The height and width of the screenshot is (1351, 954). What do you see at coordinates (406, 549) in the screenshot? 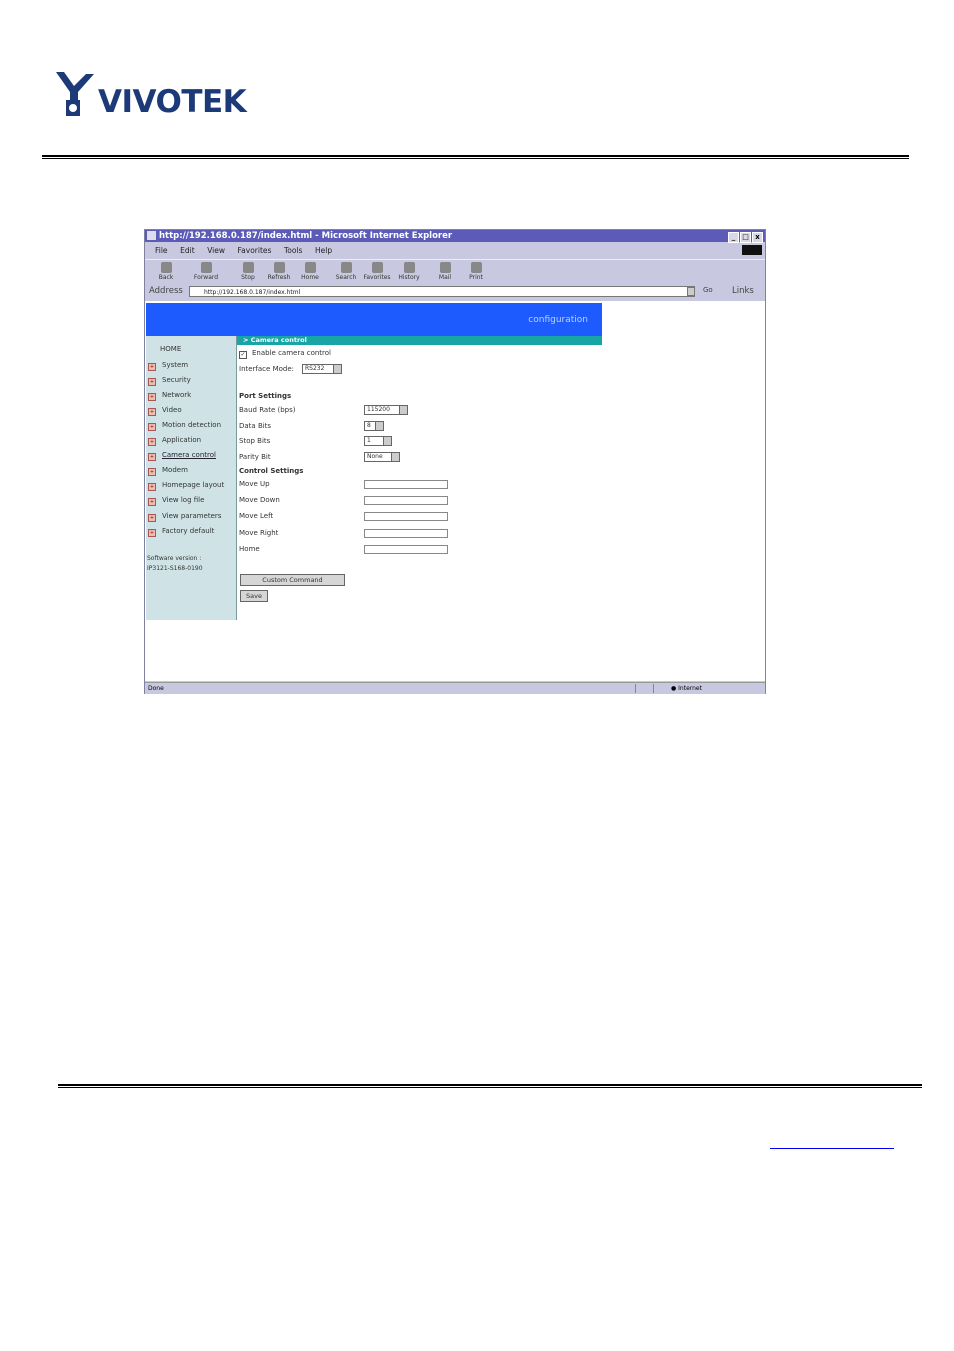
I see `home-input` at bounding box center [406, 549].